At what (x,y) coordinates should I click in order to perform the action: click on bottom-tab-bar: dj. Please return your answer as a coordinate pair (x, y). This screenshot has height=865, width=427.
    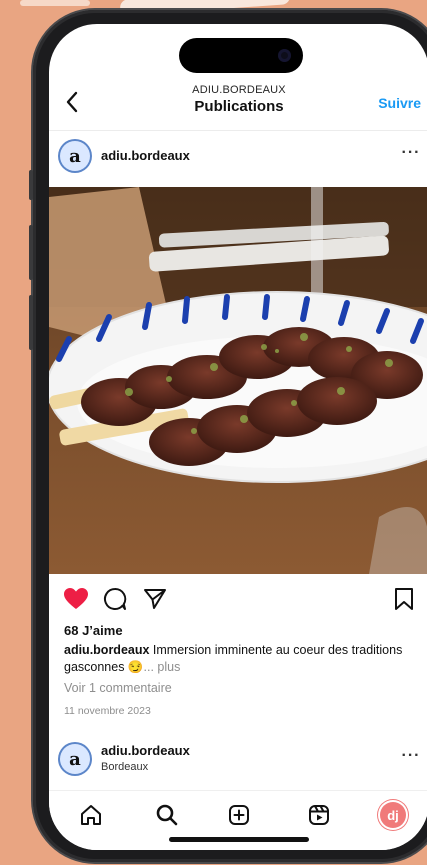
    Looking at the image, I should click on (238, 820).